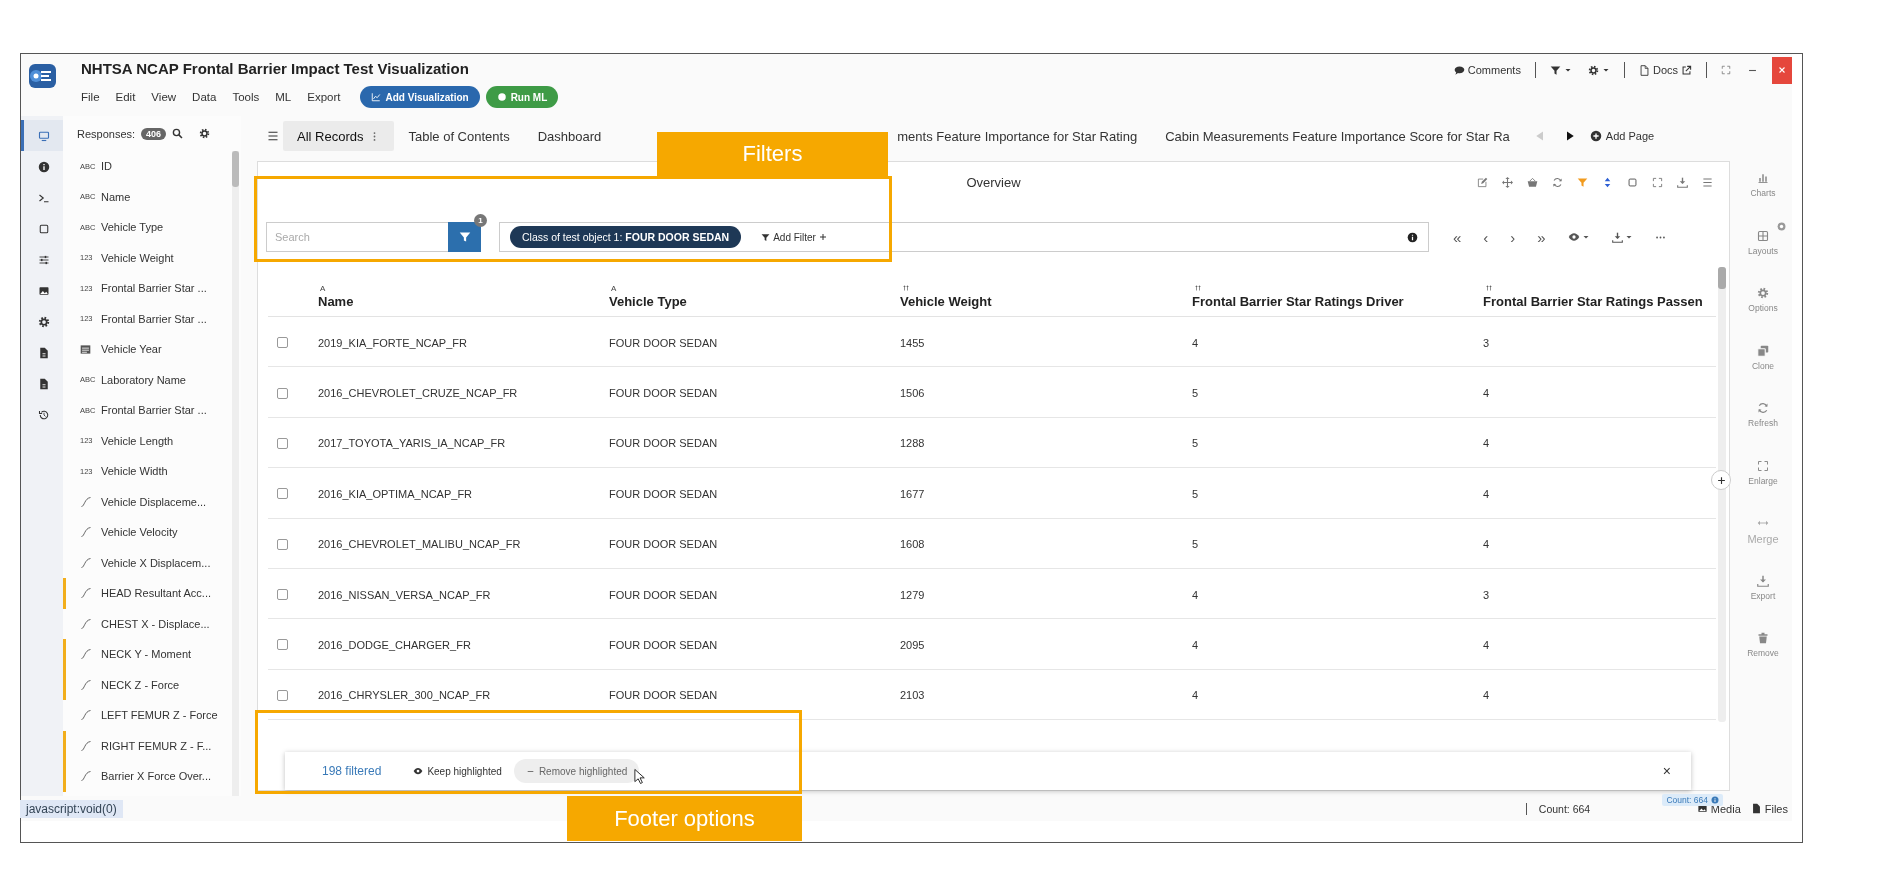 This screenshot has width=1877, height=895. I want to click on side-panel-button: Enlarge, so click(1763, 488).